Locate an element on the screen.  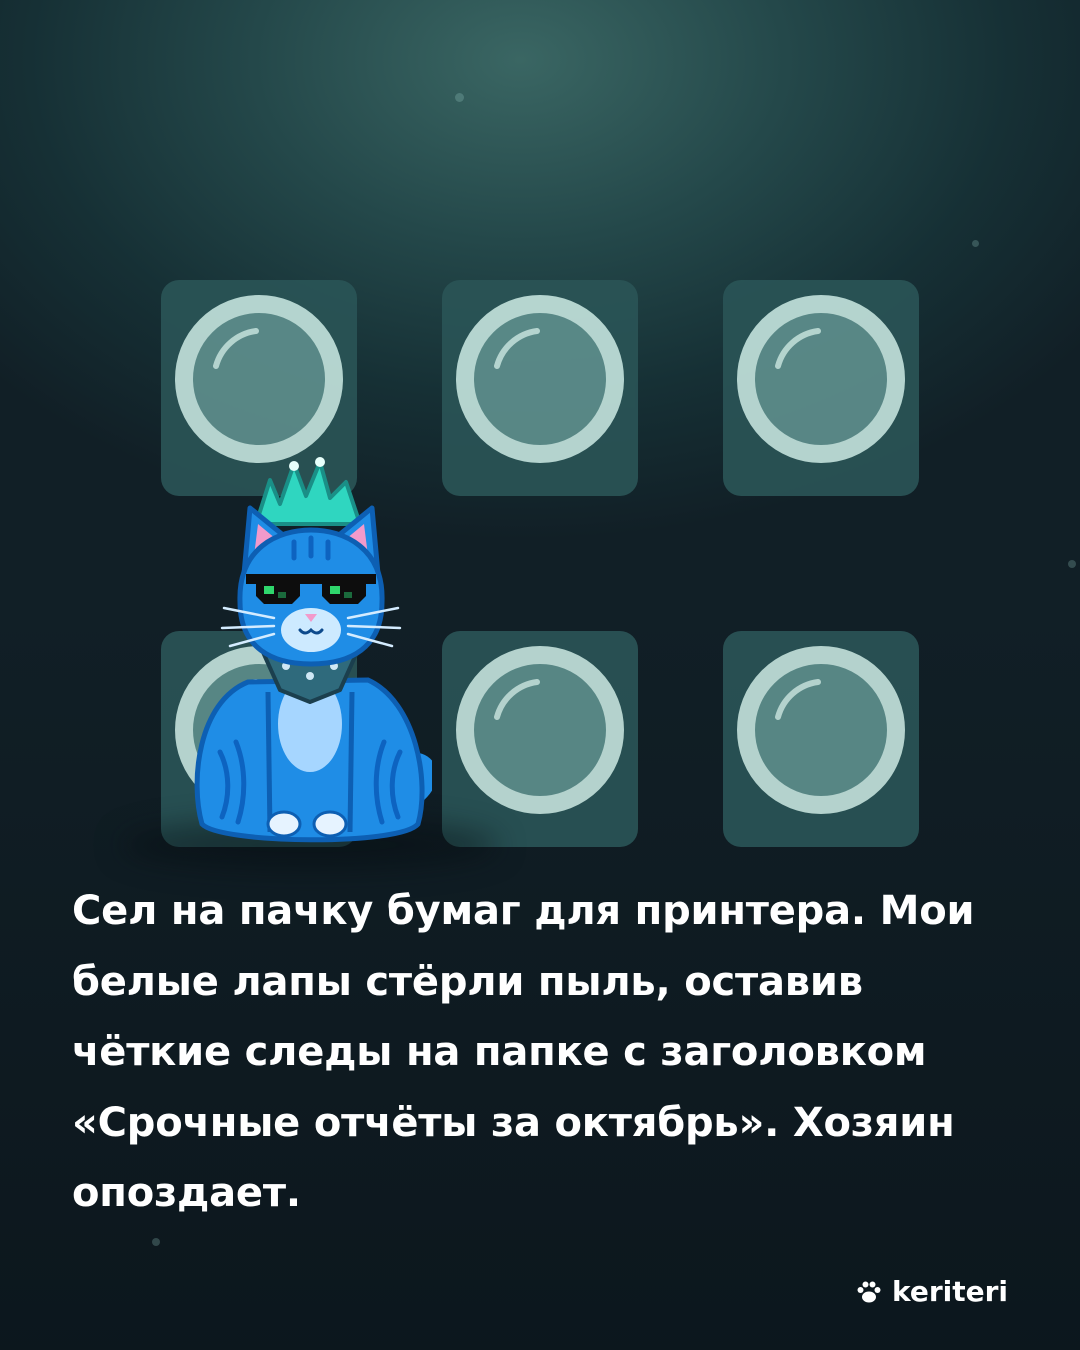
brand-watermark: keriteri is located at coordinates (932, 1291).